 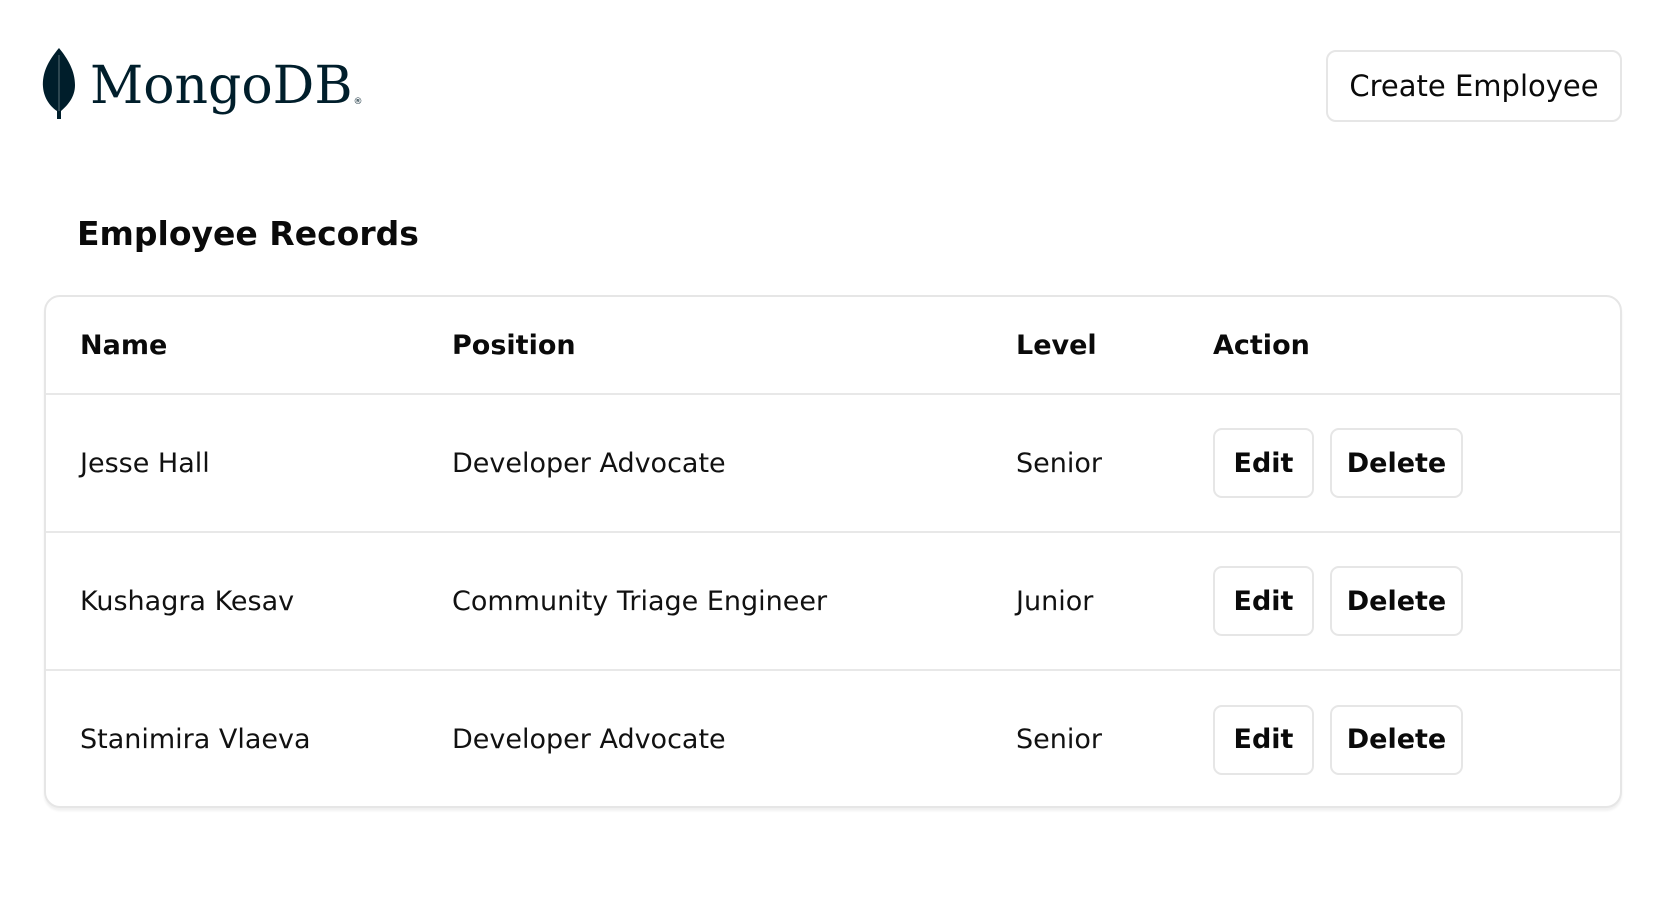 What do you see at coordinates (1056, 345) in the screenshot?
I see `column-header-level: Level` at bounding box center [1056, 345].